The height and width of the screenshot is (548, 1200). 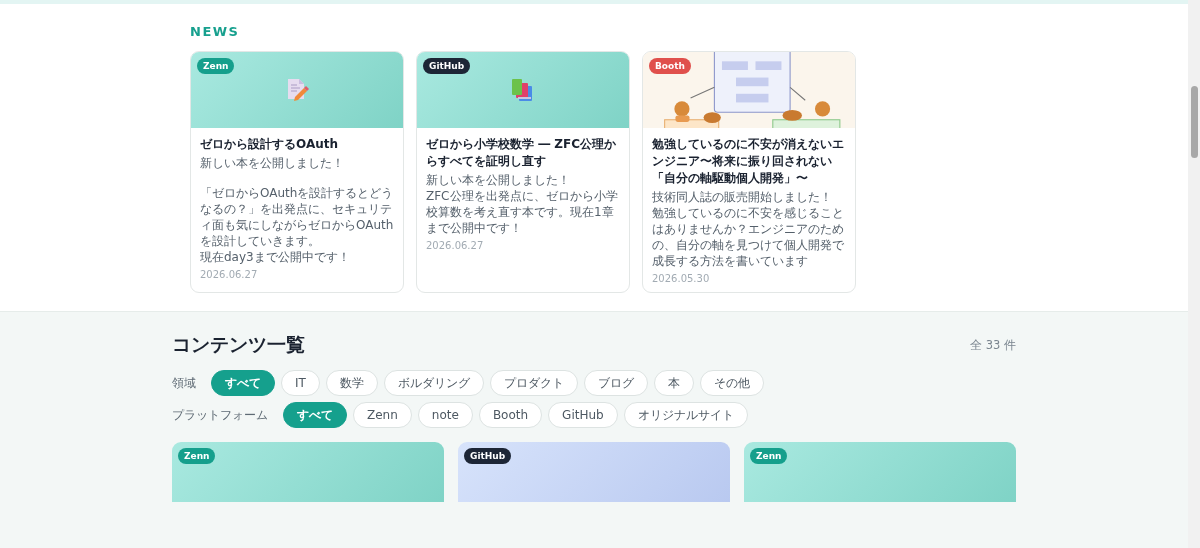 What do you see at coordinates (1194, 274) in the screenshot?
I see `scrollbar` at bounding box center [1194, 274].